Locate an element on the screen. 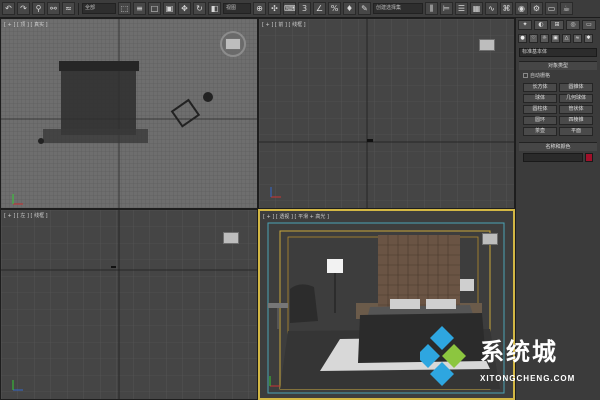  cylinder-button: 圆柱体 is located at coordinates (540, 109).